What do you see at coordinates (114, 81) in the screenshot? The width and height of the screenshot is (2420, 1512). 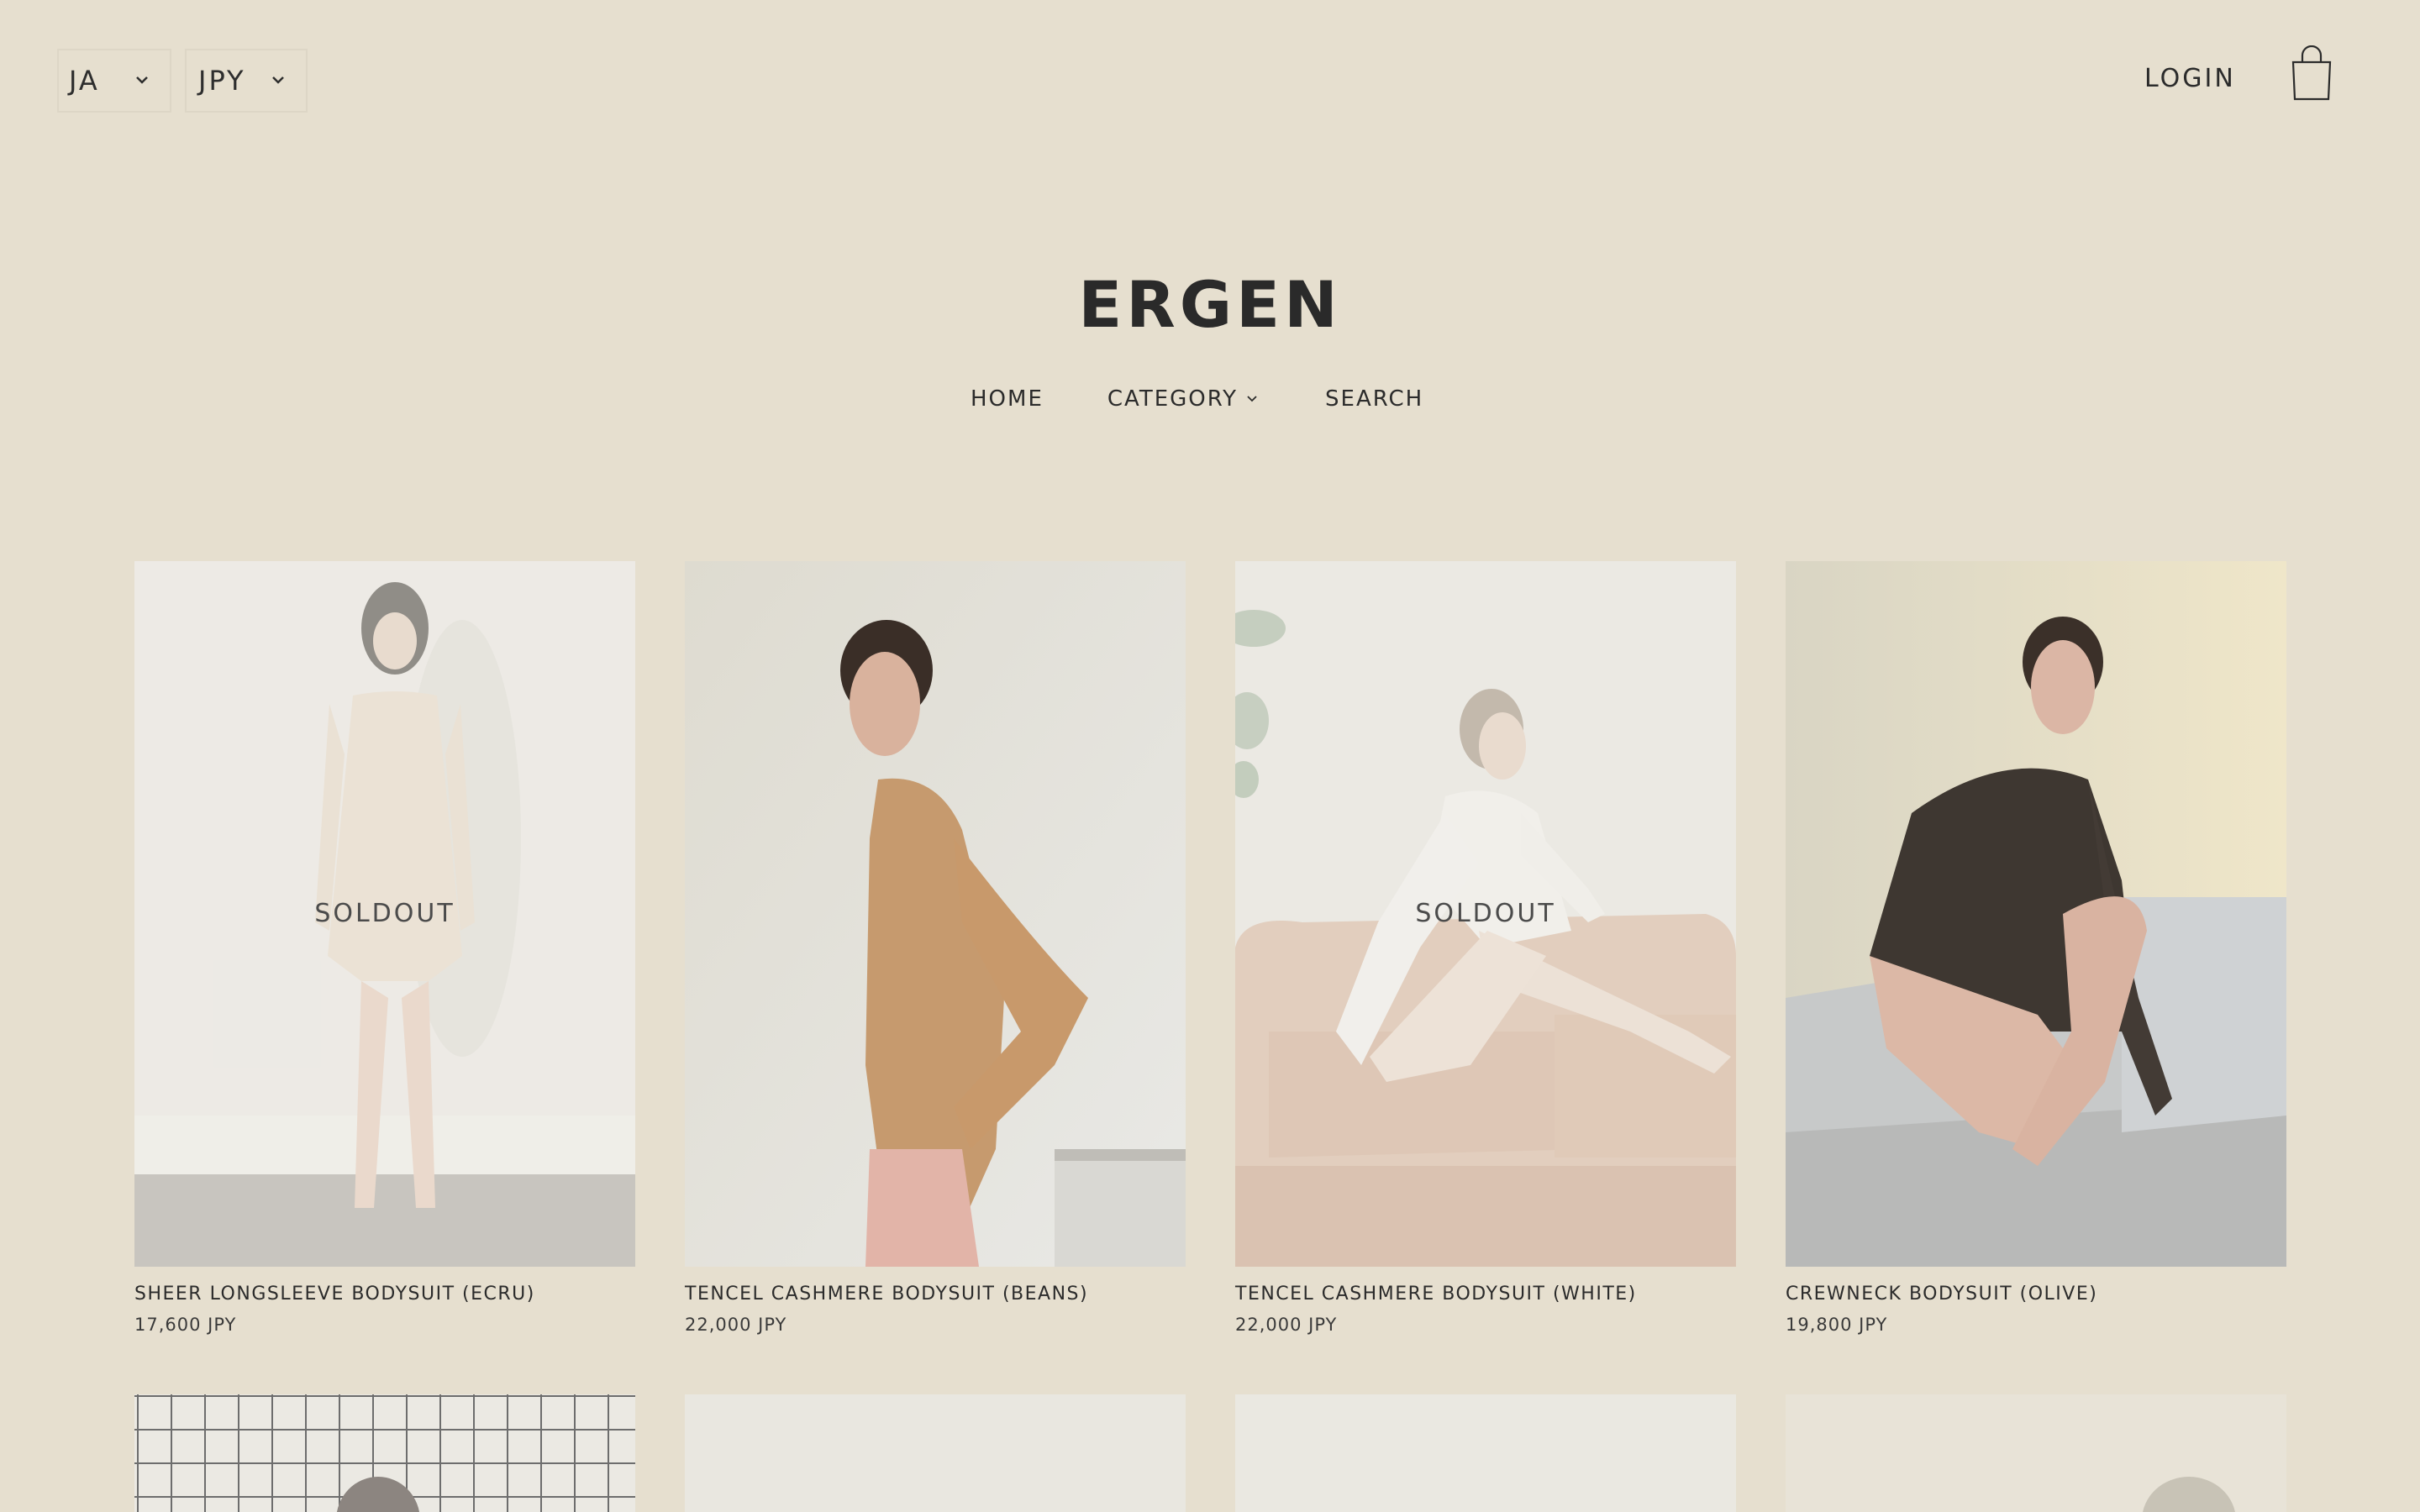 I see `language-select: JA` at bounding box center [114, 81].